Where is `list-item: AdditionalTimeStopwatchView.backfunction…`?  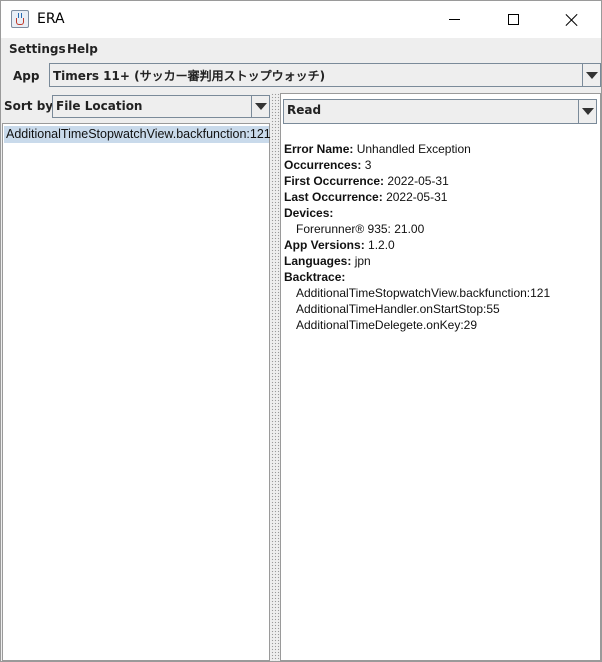
list-item: AdditionalTimeStopwatchView.backfunction… is located at coordinates (137, 134).